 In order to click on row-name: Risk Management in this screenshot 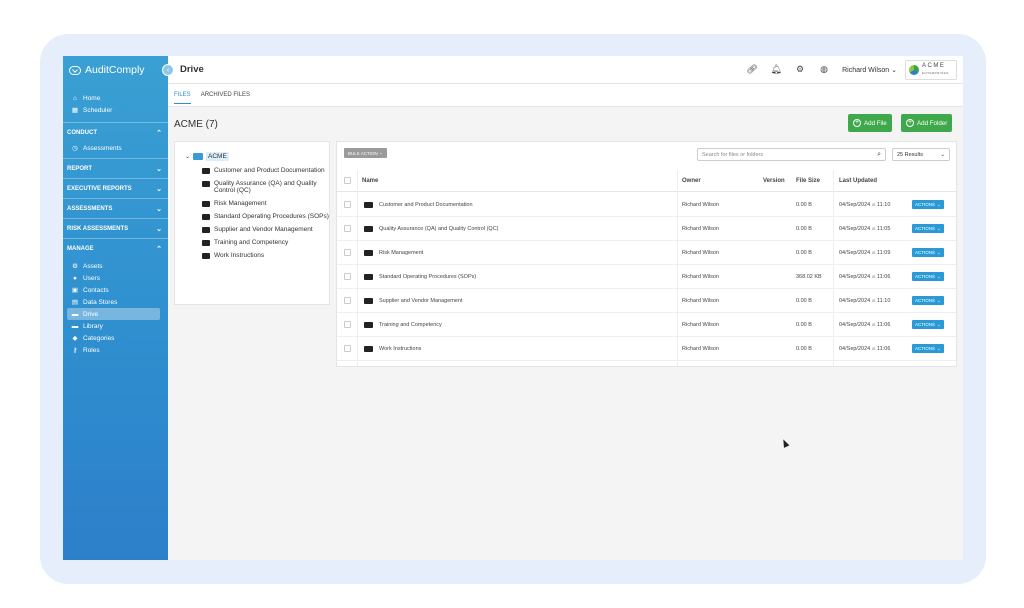, I will do `click(401, 253)`.